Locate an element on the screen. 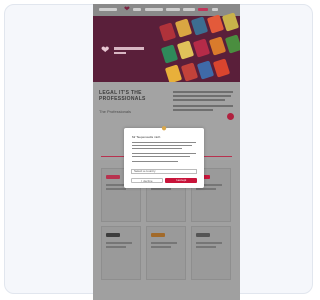 This screenshot has height=300, width=320. page-subline: The Professionals is located at coordinates (115, 111).